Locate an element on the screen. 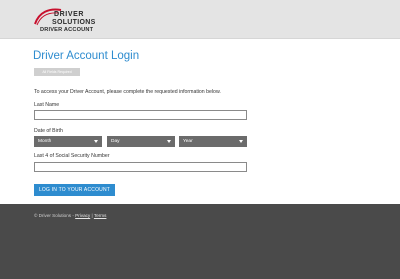  ssn-last4-input is located at coordinates (140, 167).